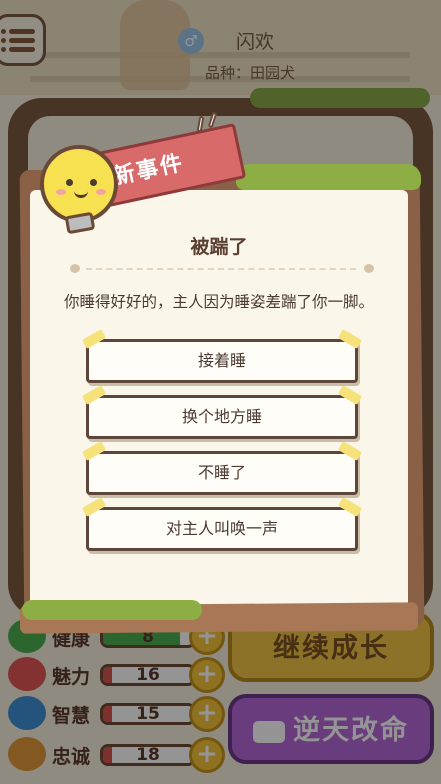 Image resolution: width=441 pixels, height=784 pixels. I want to click on option-label: 换个地方睡, so click(221, 416).